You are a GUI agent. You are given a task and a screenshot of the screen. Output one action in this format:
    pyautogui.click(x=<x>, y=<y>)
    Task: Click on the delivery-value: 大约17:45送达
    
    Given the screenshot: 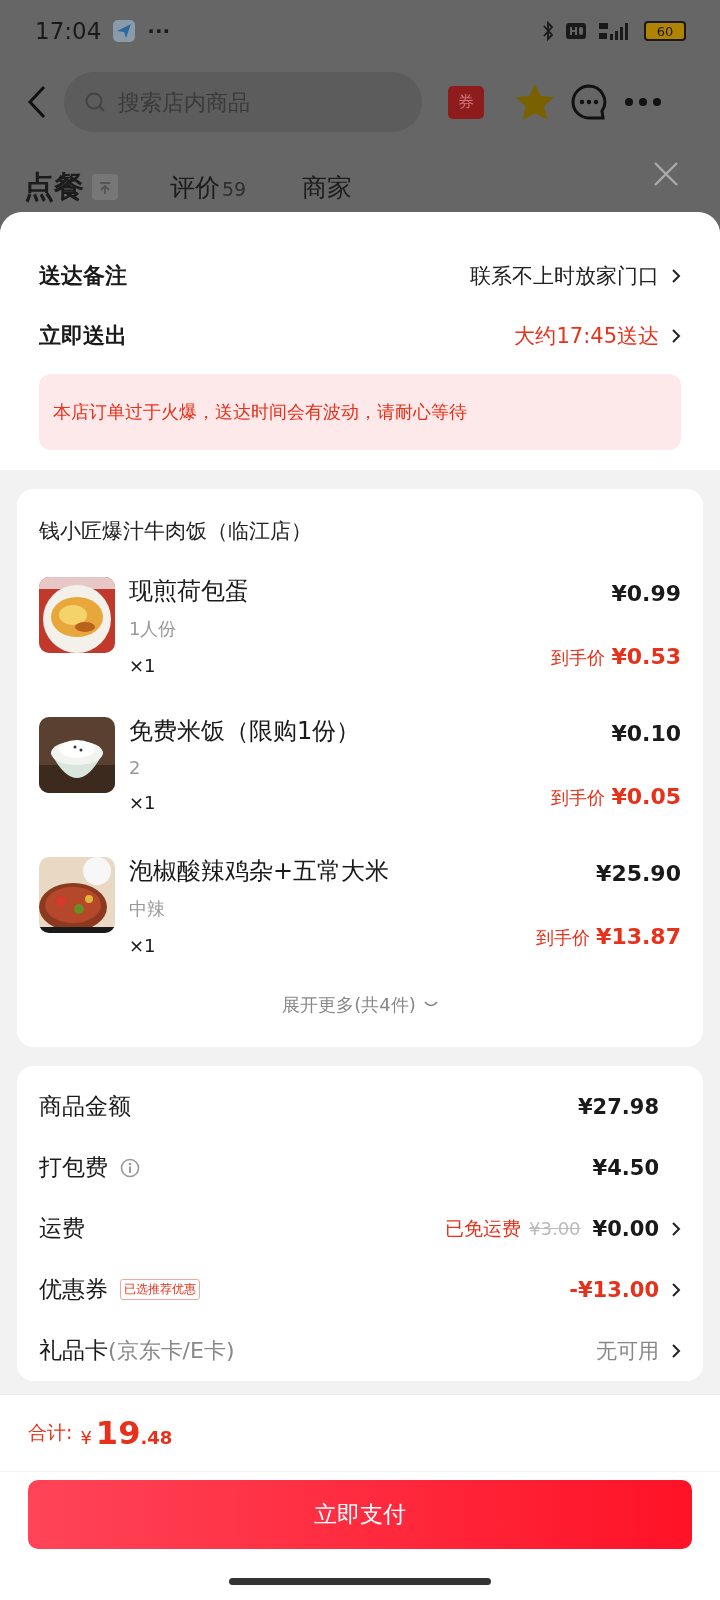 What is the action you would take?
    pyautogui.click(x=586, y=336)
    